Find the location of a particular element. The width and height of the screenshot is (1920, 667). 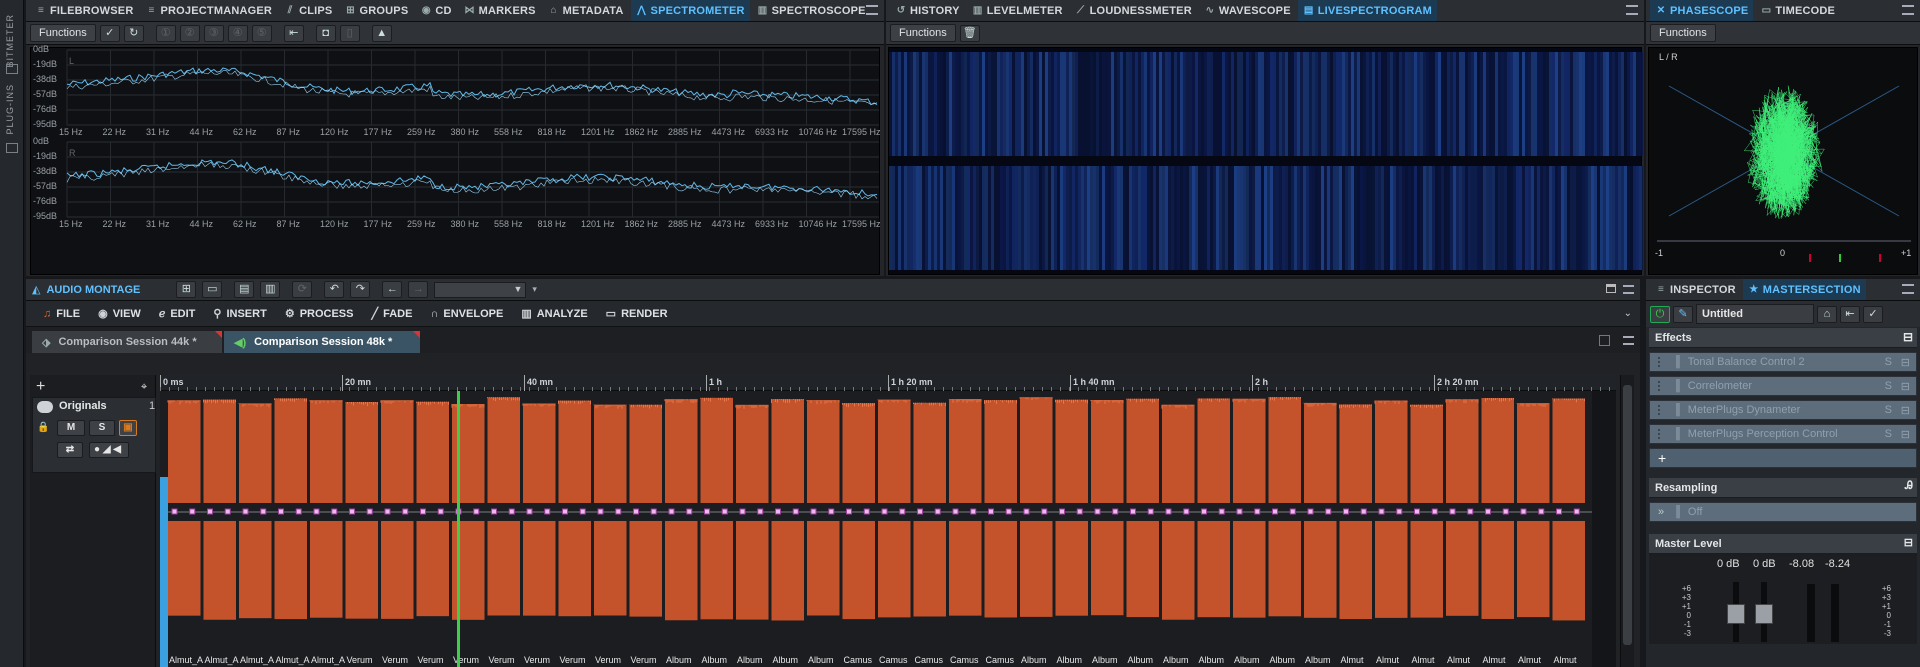

previous-icon: ⇤ is located at coordinates (1850, 314).